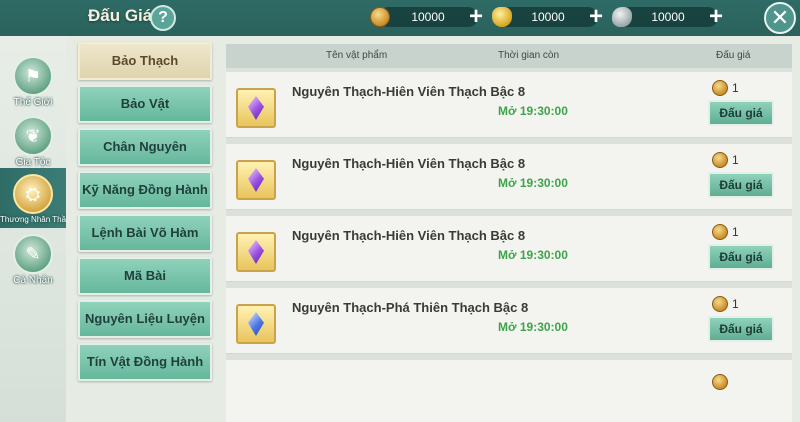  Describe the element at coordinates (33, 254) in the screenshot. I see `personal-scroll-icon: ✎` at that location.